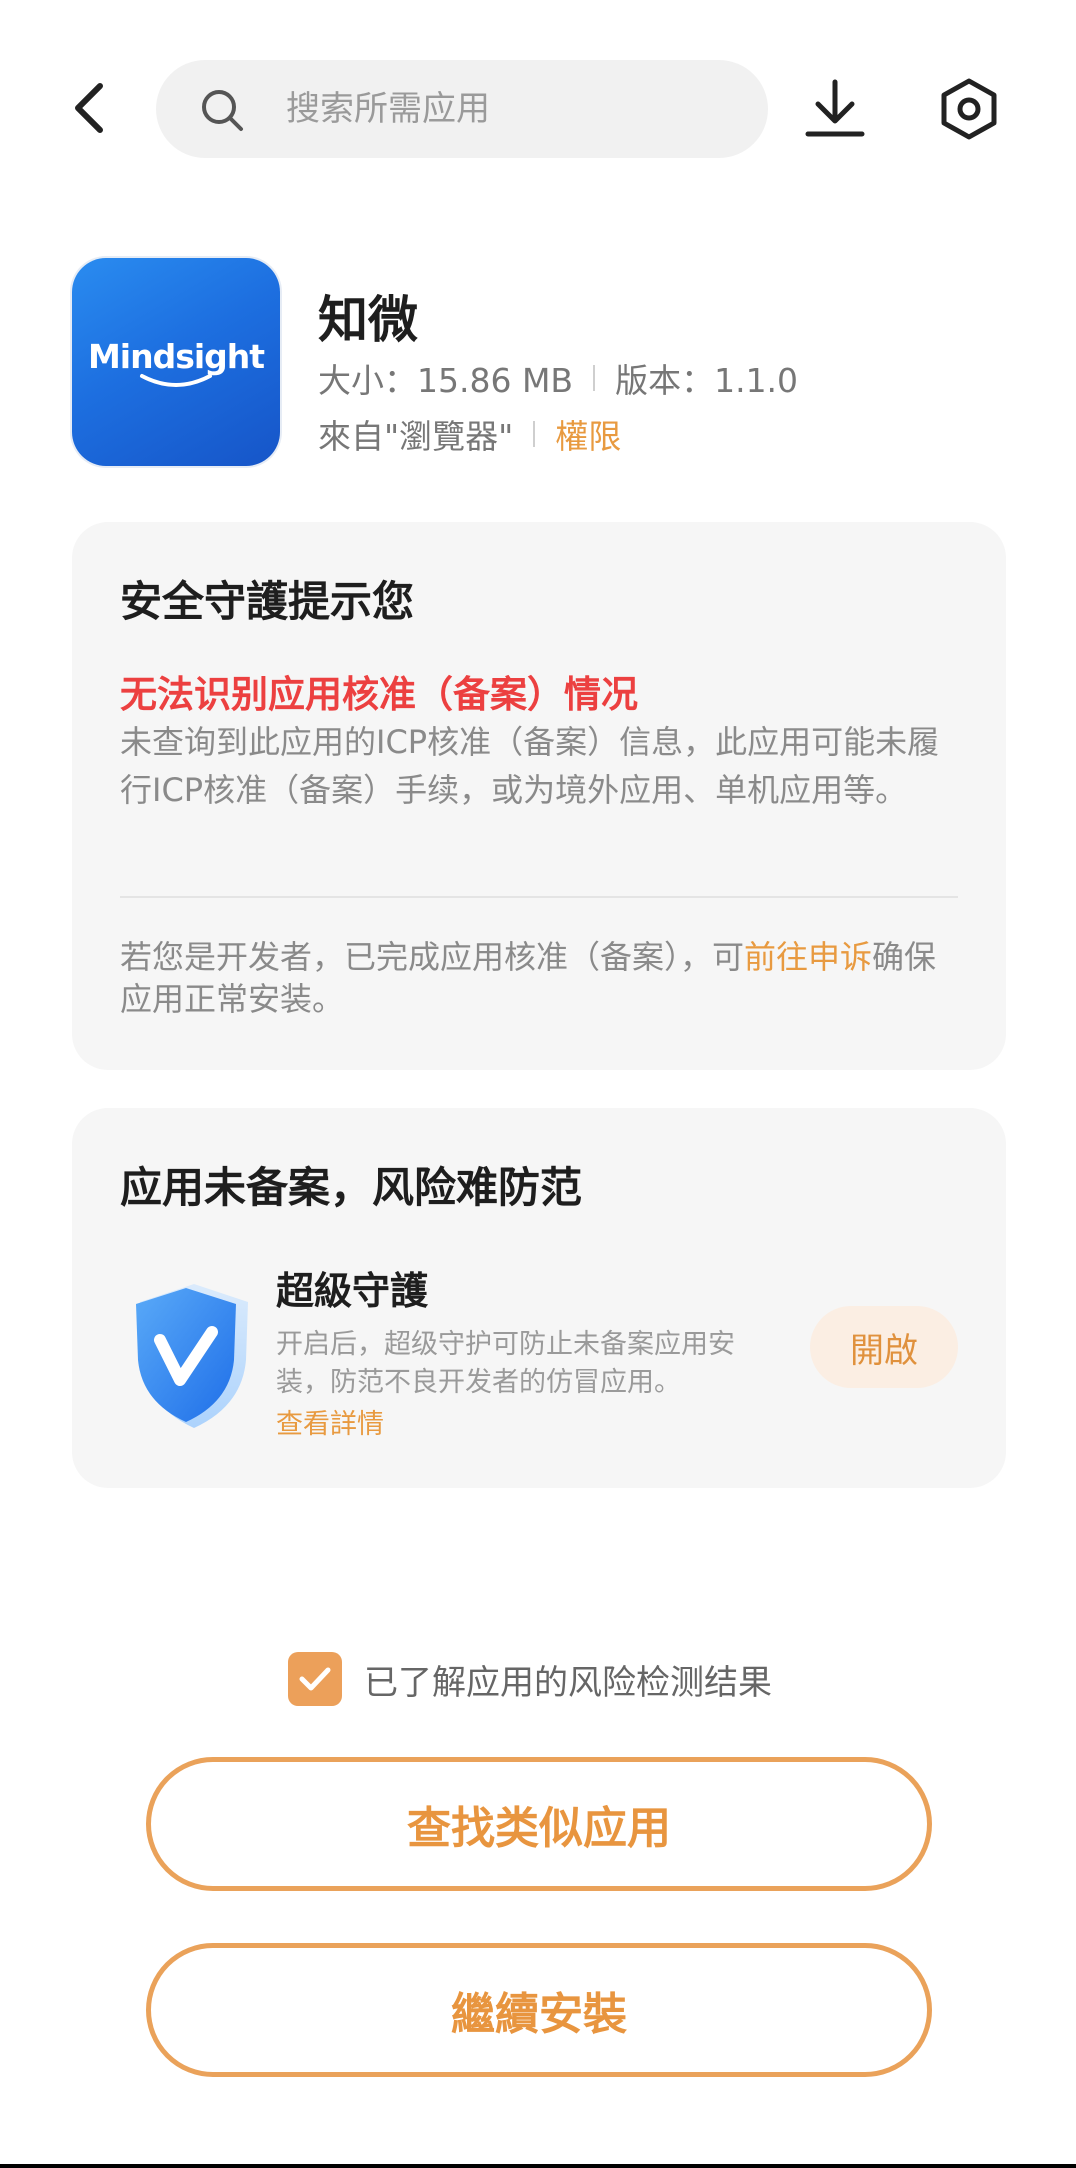 The height and width of the screenshot is (2168, 1076). I want to click on app-meta-row: 大小：15.86 MB 版本：1.1.0, so click(558, 378).